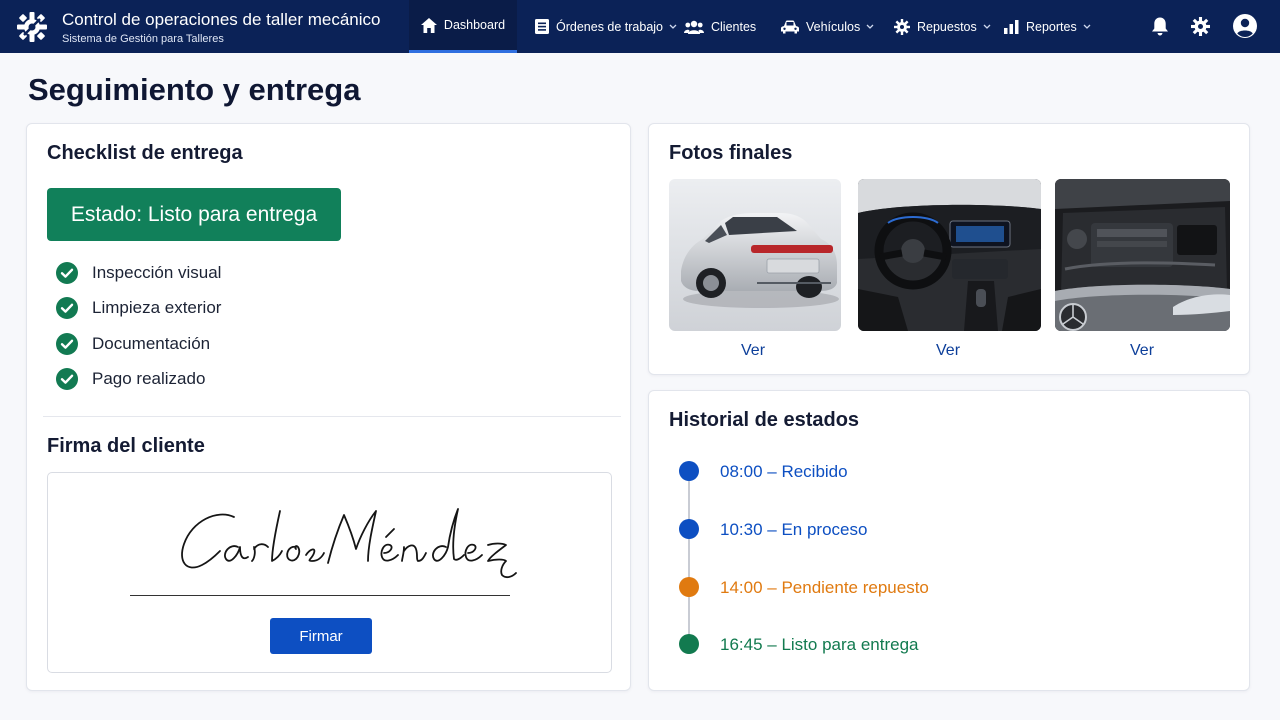 The height and width of the screenshot is (720, 1280). What do you see at coordinates (764, 420) in the screenshot?
I see `history-title: Historial de estados` at bounding box center [764, 420].